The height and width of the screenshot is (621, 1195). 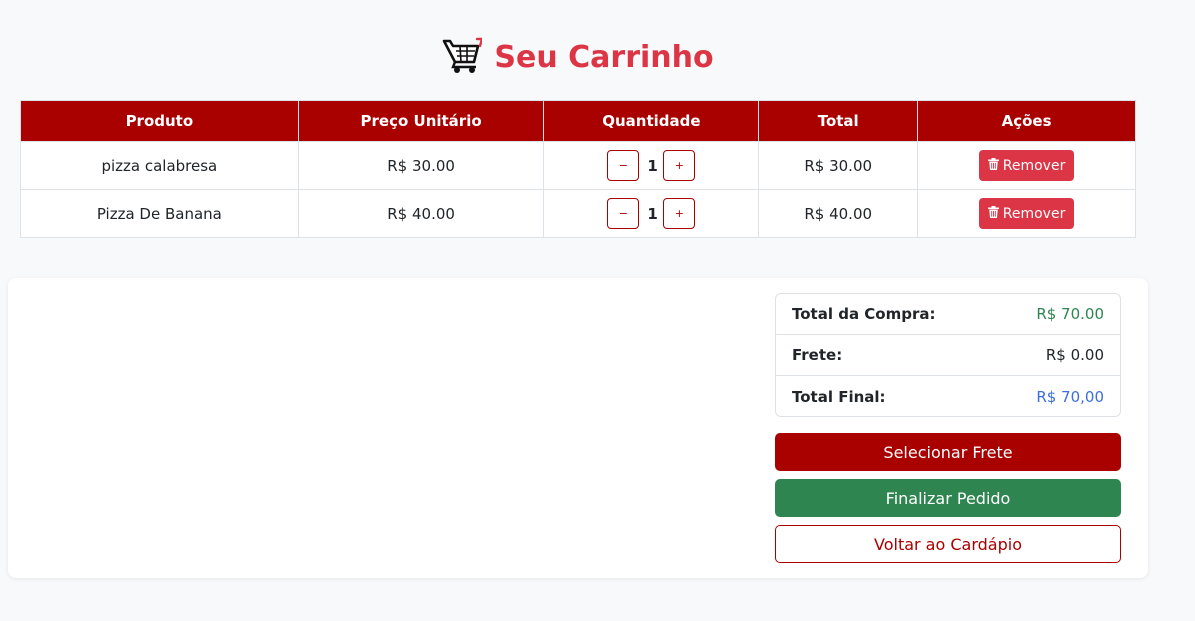 I want to click on row-total: R$ 30.00, so click(x=838, y=165).